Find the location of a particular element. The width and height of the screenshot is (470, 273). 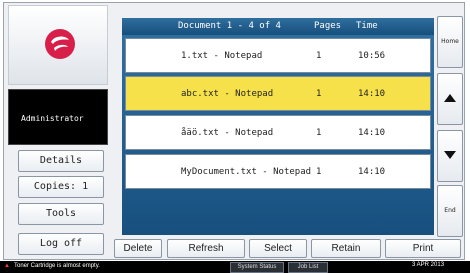

arrow-down-icon is located at coordinates (450, 155).